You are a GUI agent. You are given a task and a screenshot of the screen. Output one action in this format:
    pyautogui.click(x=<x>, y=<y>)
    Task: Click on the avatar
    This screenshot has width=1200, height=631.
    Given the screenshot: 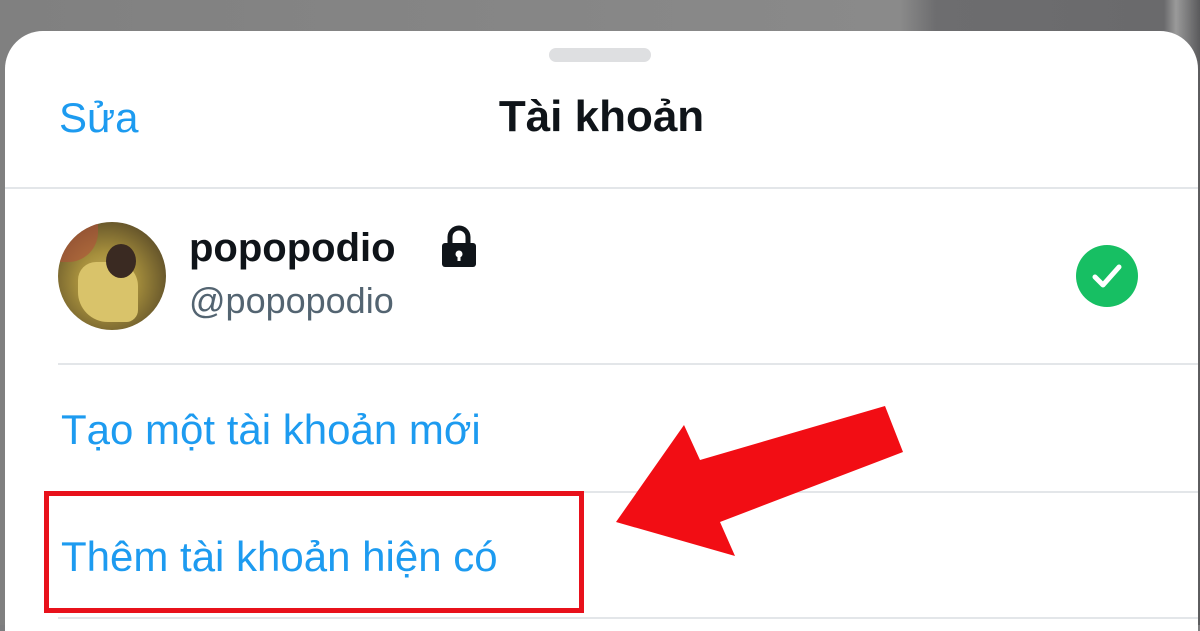 What is the action you would take?
    pyautogui.click(x=112, y=276)
    